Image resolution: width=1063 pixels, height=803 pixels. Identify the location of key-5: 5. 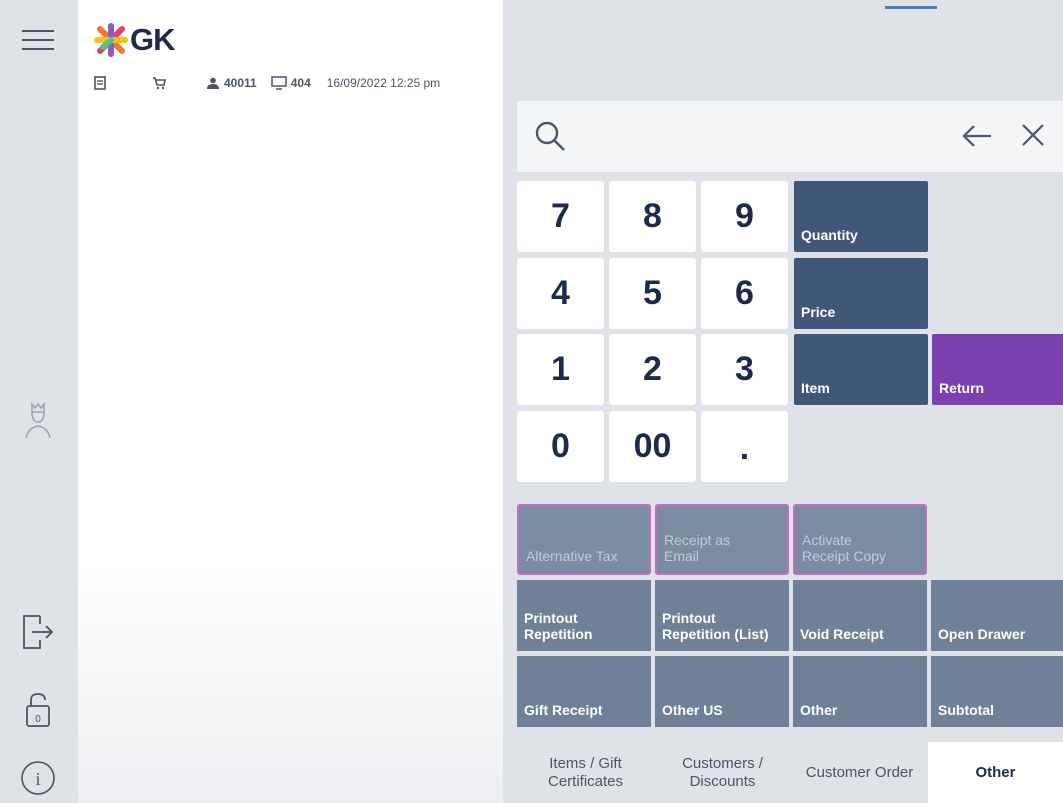
(652, 293).